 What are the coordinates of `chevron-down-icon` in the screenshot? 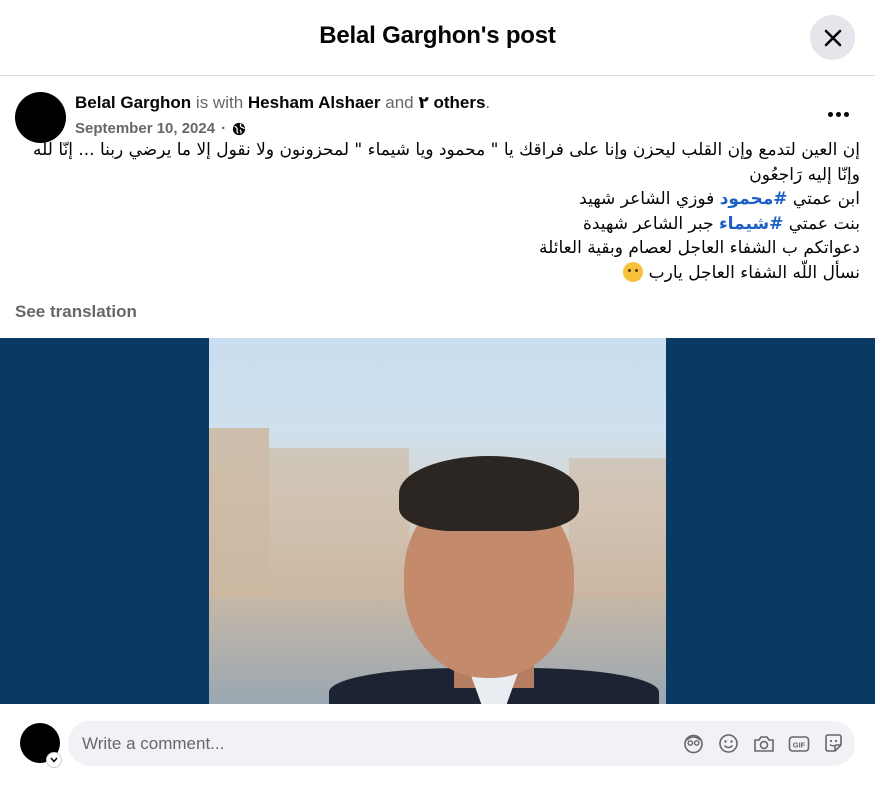 It's located at (54, 760).